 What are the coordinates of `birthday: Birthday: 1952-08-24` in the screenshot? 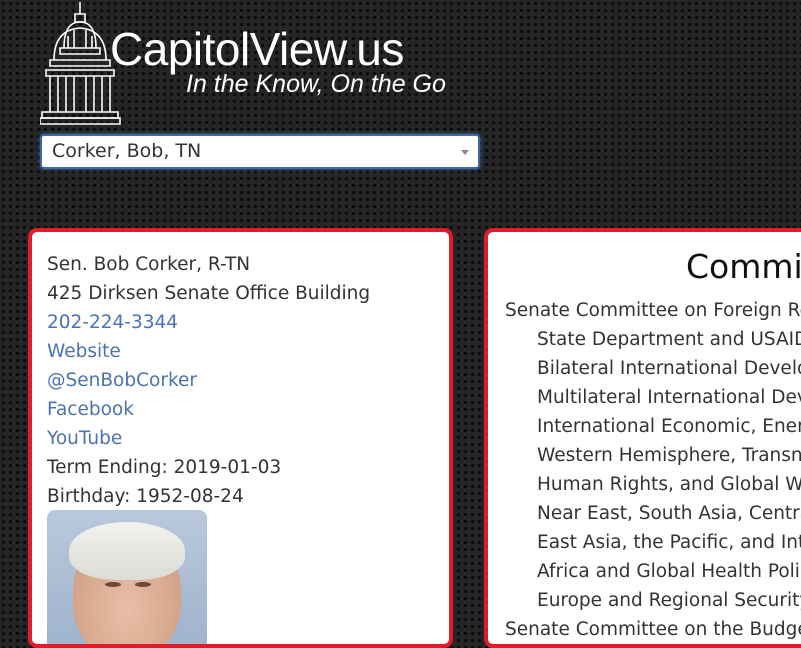 It's located at (145, 496).